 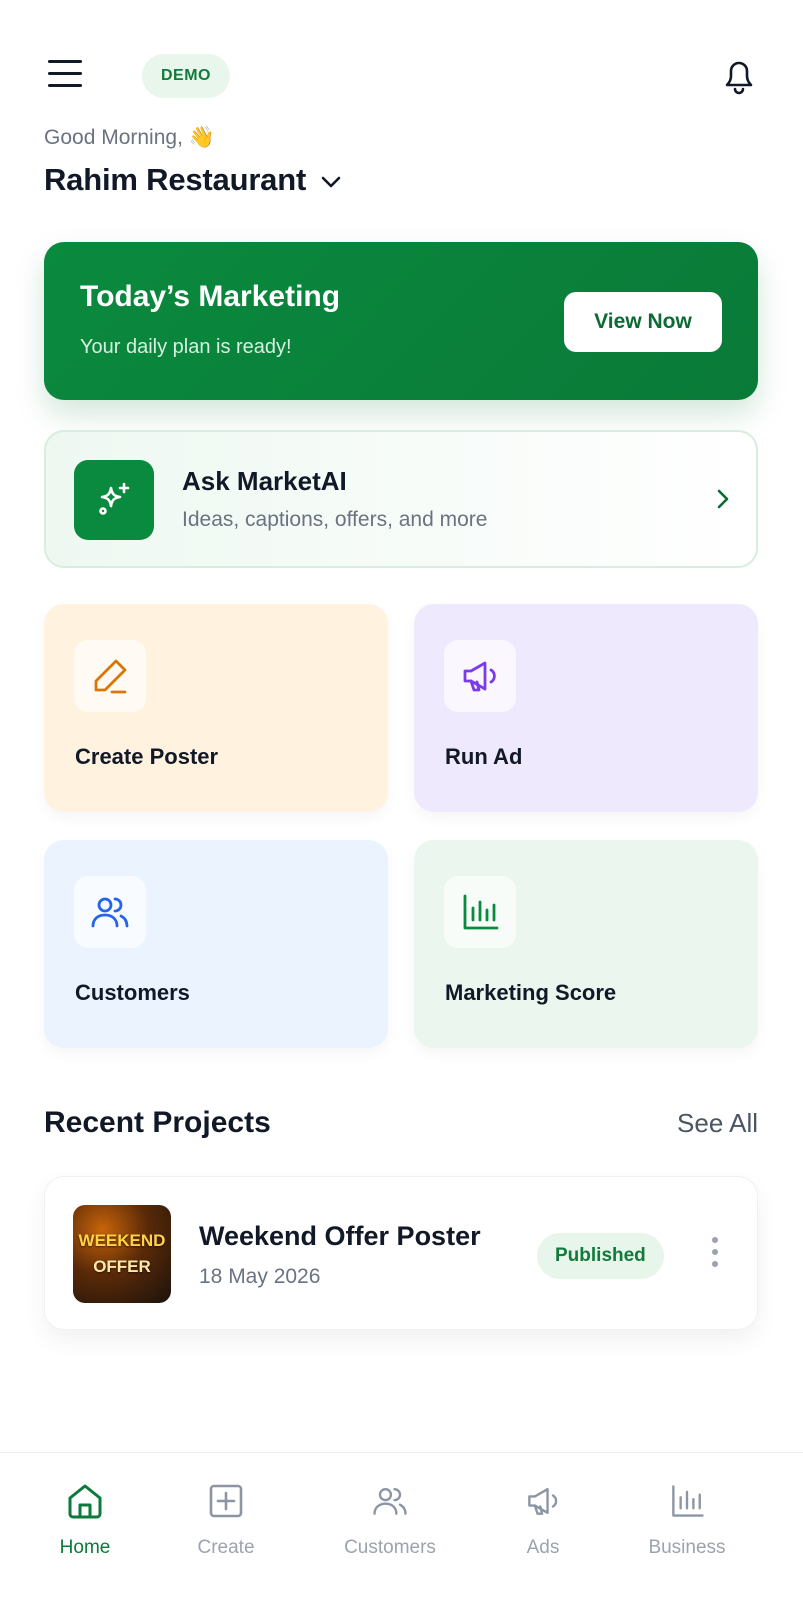 What do you see at coordinates (216, 944) in the screenshot?
I see `customers-tile: Customers` at bounding box center [216, 944].